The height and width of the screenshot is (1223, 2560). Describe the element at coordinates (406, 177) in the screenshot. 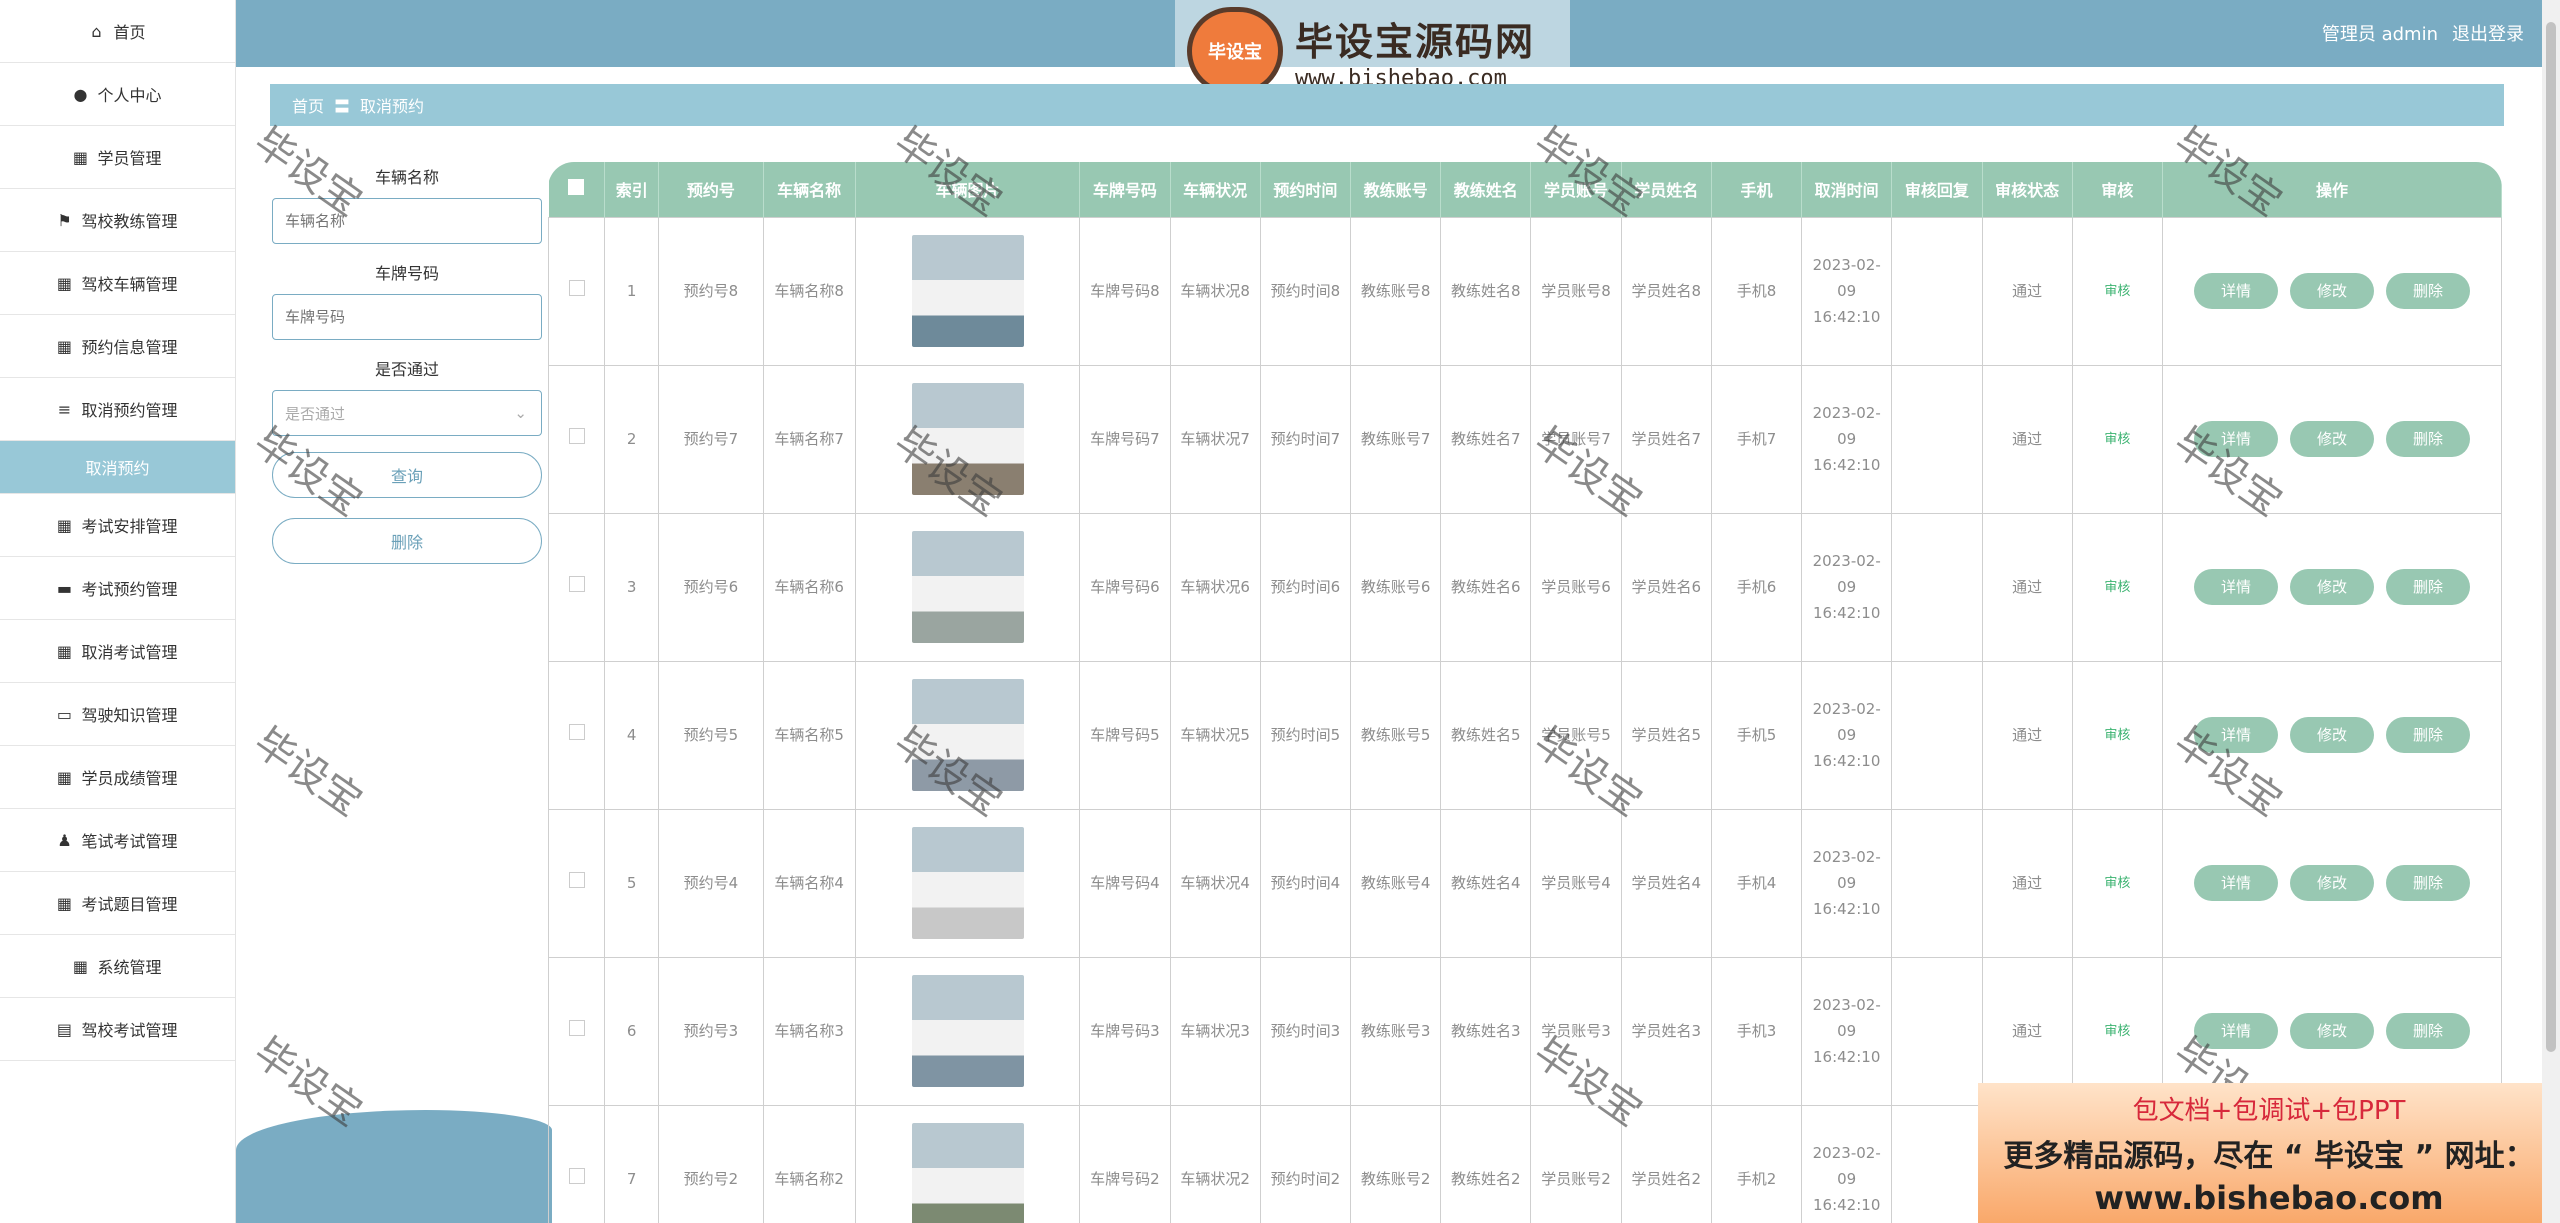

I see `vehicle-name-label: 车辆名称` at that location.